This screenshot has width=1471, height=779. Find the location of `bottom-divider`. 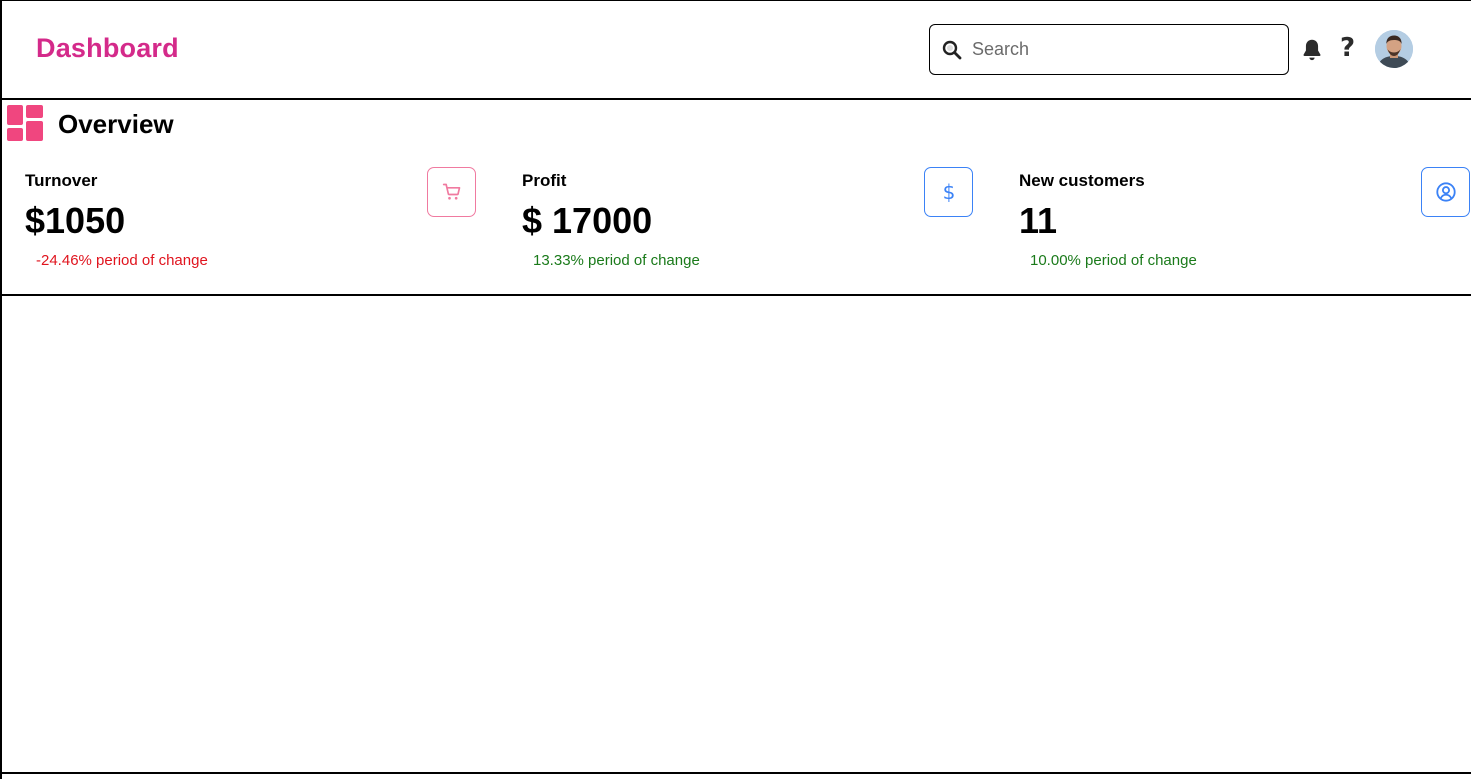

bottom-divider is located at coordinates (735, 773).